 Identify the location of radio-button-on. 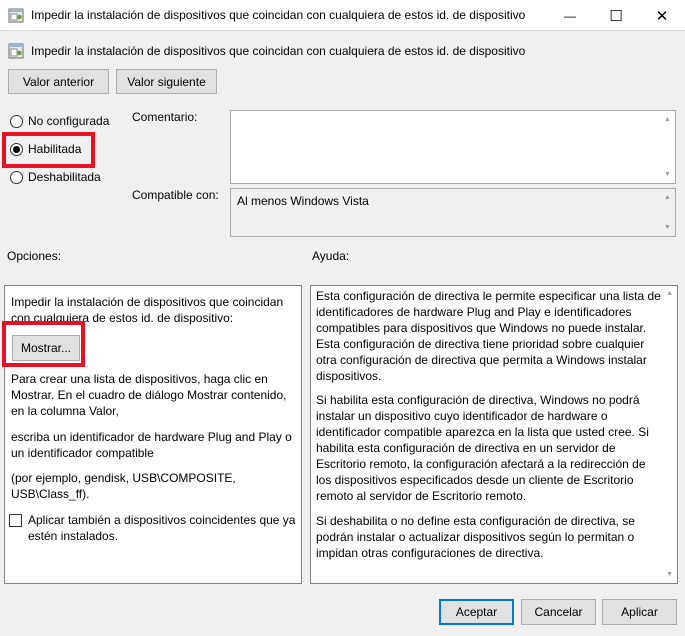
(16, 149).